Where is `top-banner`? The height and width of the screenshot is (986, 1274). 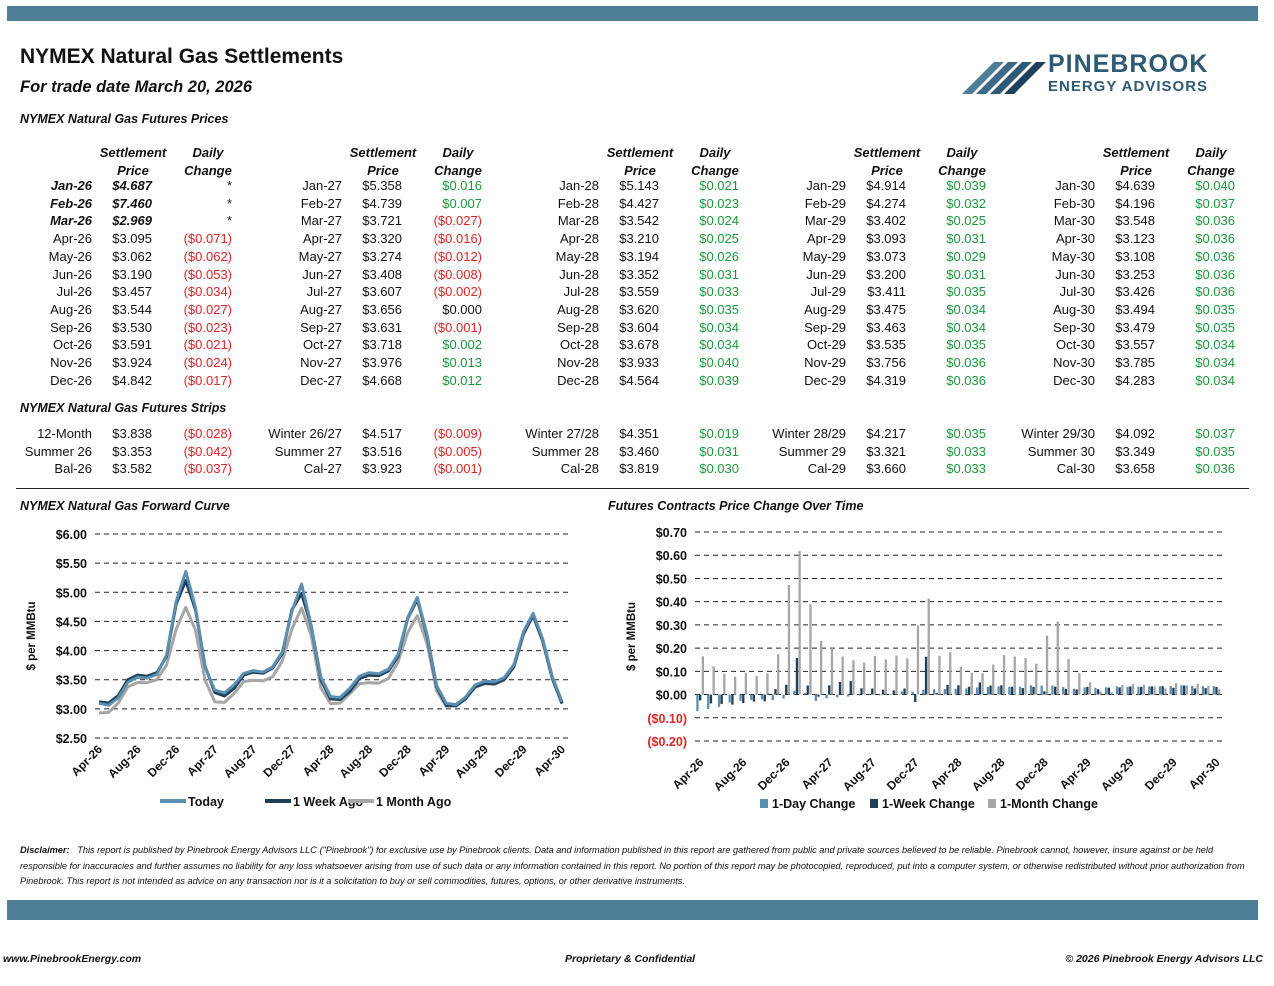
top-banner is located at coordinates (632, 13).